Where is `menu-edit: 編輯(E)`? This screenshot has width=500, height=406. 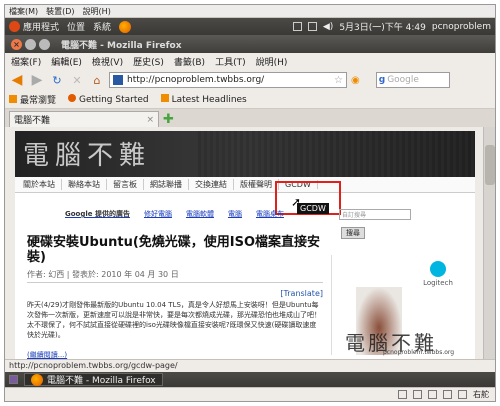 menu-edit: 編輯(E) is located at coordinates (66, 61).